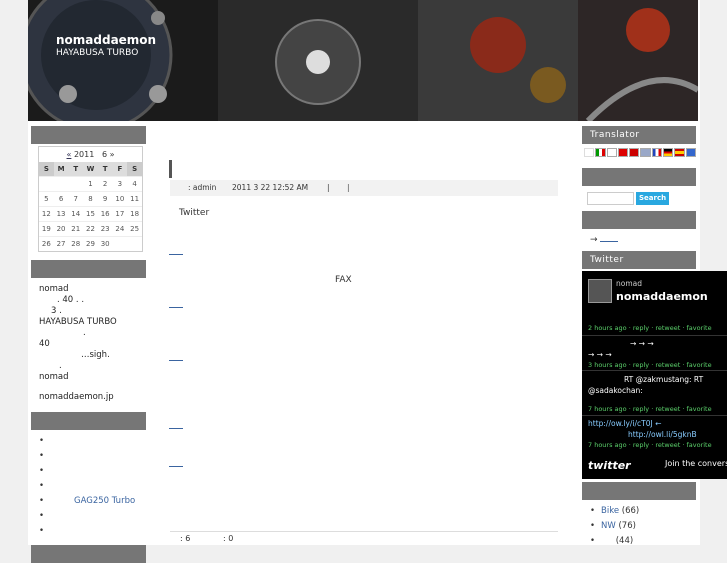  I want to click on flag-en-icon, so click(645, 152).